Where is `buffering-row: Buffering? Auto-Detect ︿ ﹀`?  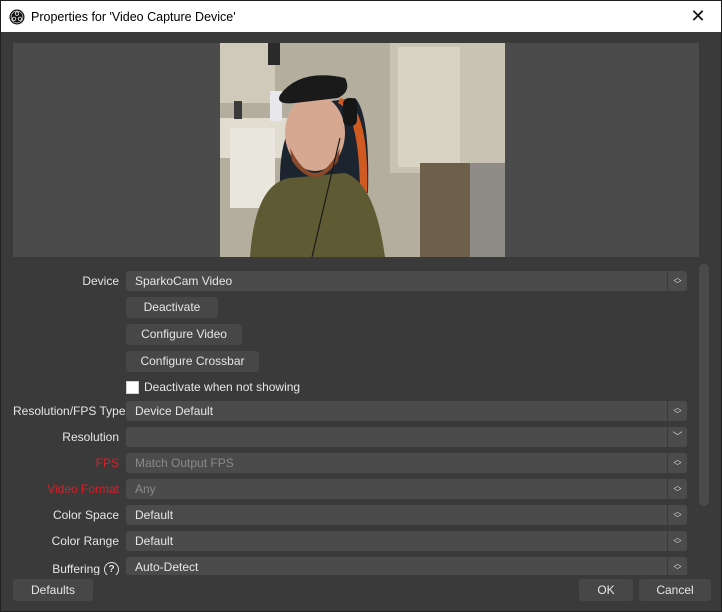 buffering-row: Buffering? Auto-Detect ︿ ﹀ is located at coordinates (350, 566).